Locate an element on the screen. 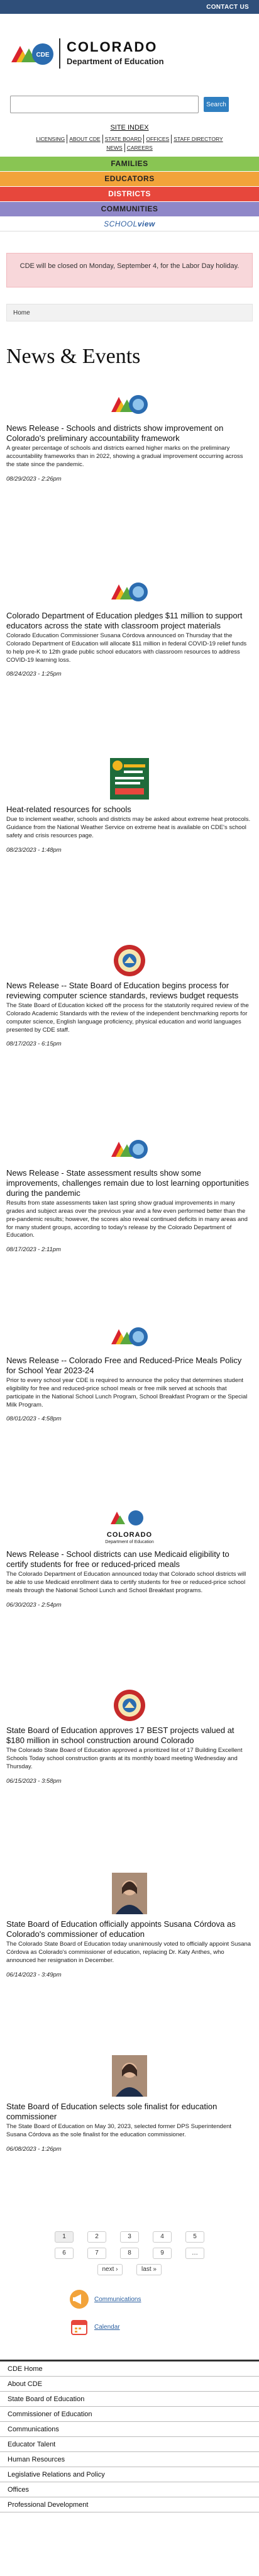 This screenshot has width=259, height=2576. news-item-date: 08/23/2023 - 1:48pm is located at coordinates (34, 850).